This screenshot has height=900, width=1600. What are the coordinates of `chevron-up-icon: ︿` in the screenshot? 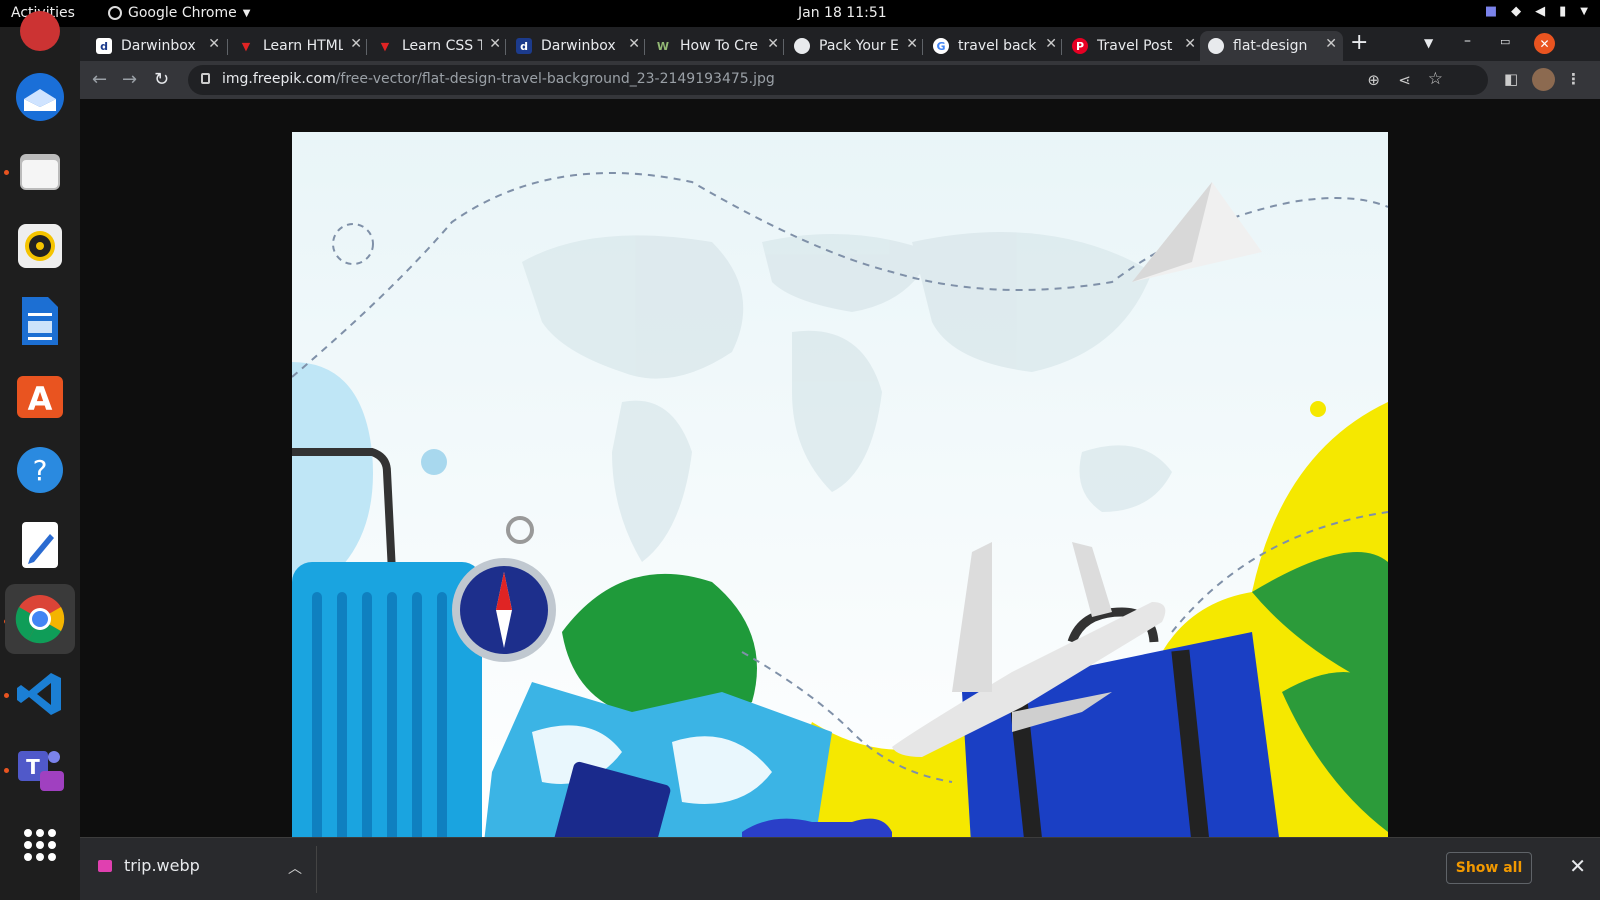 It's located at (295, 868).